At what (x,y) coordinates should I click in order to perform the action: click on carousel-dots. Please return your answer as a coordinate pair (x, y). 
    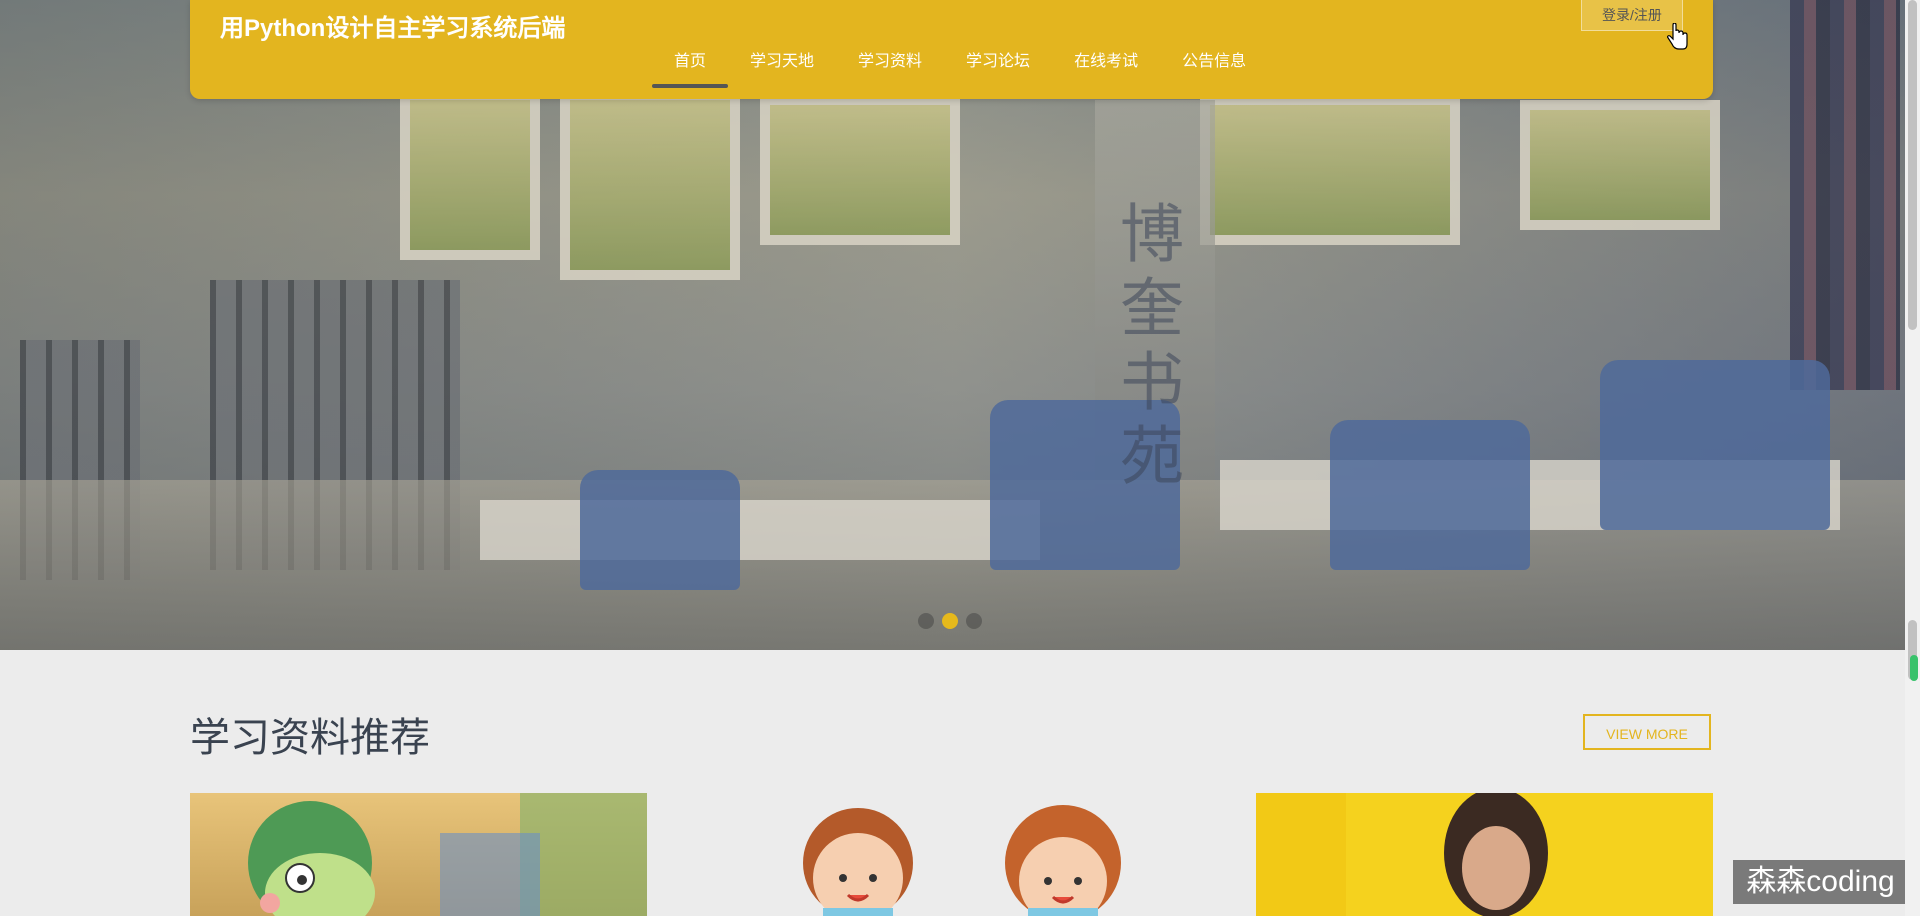
    Looking at the image, I should click on (950, 621).